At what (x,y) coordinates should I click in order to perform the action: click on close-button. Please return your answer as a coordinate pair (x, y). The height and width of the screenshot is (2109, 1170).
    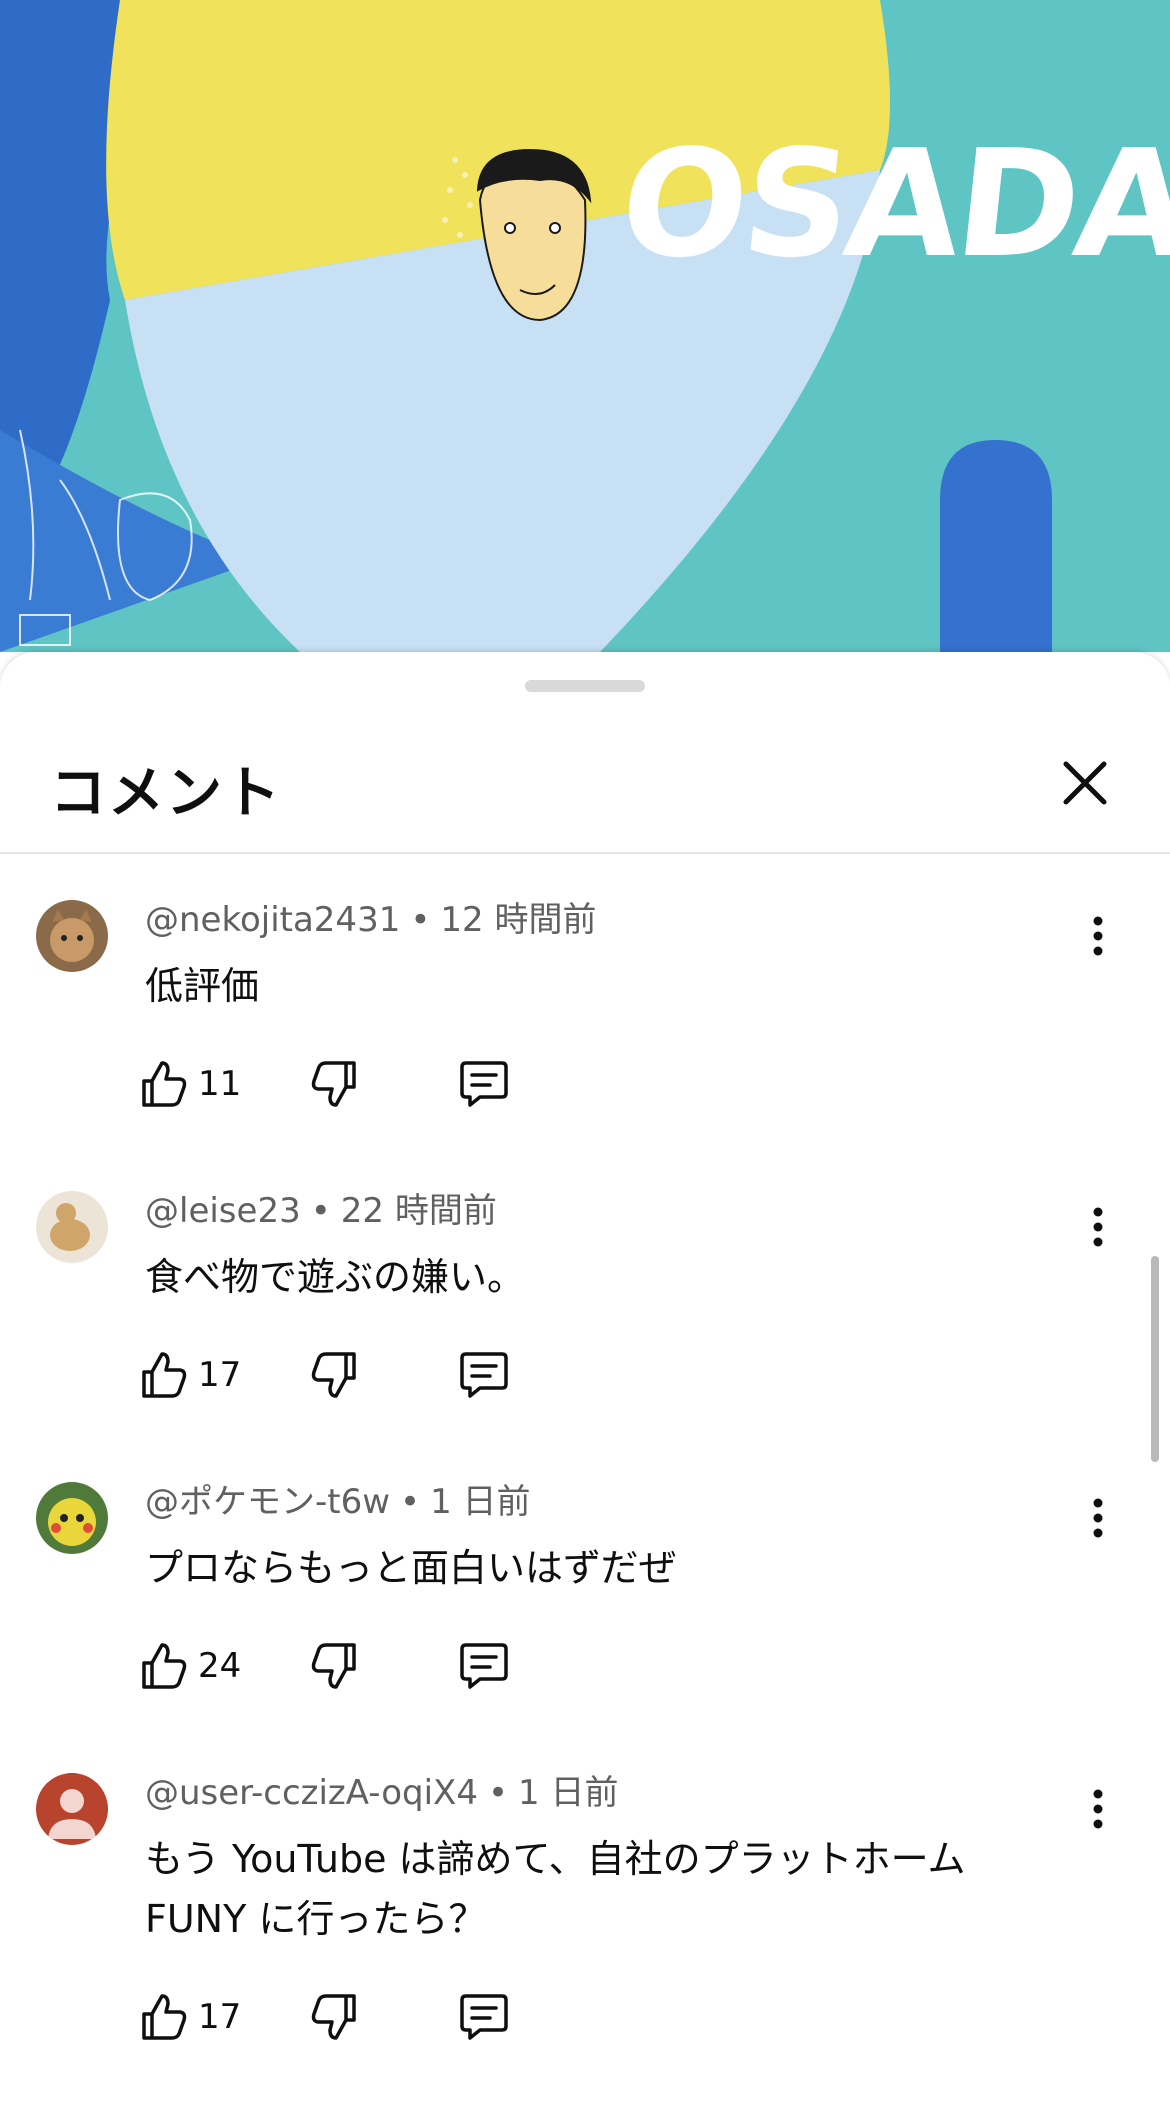
    Looking at the image, I should click on (1085, 783).